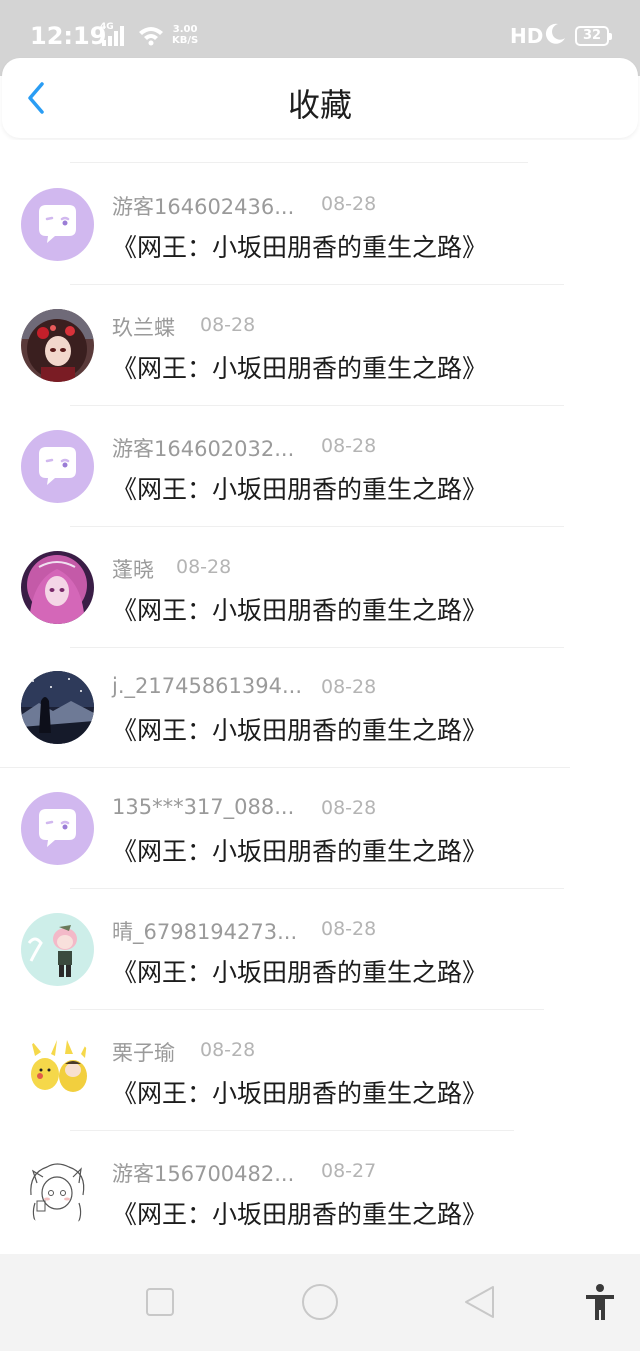  I want to click on home-icon, so click(320, 1302).